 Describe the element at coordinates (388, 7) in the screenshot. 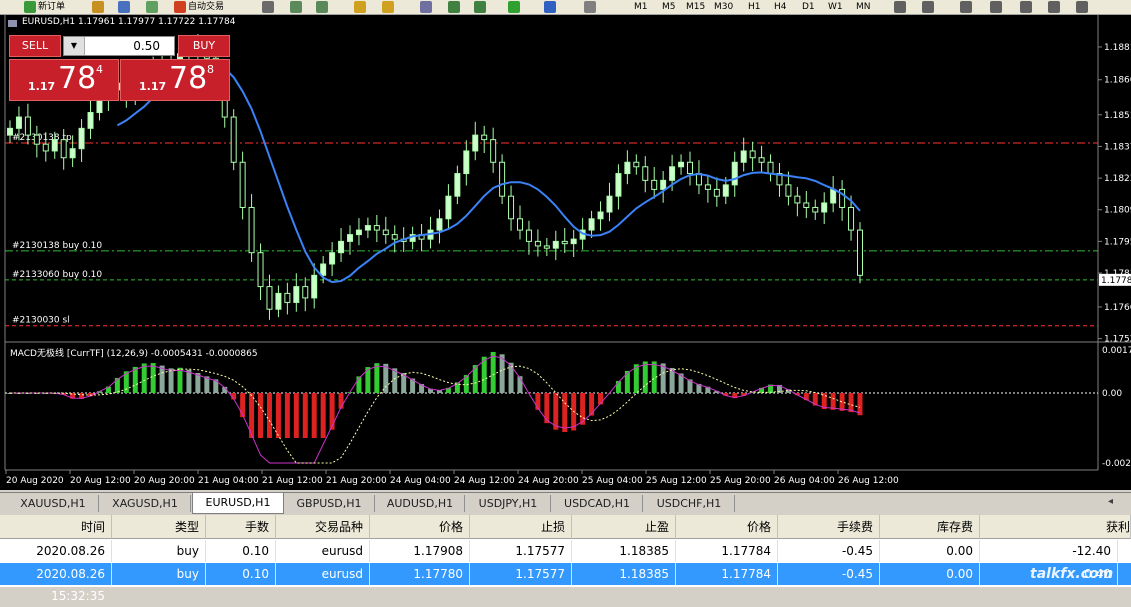

I see `zoom-out-icon` at that location.